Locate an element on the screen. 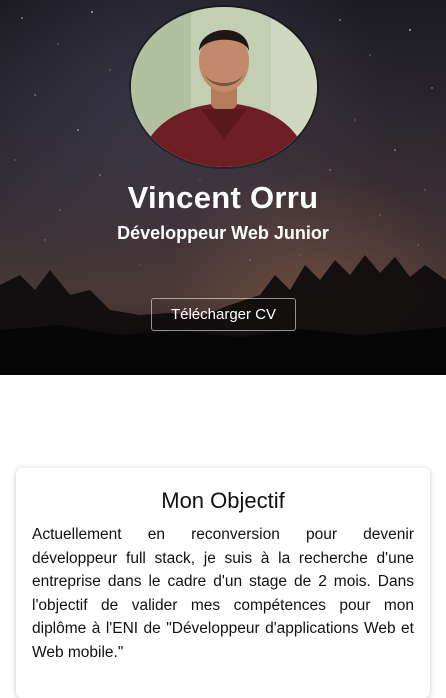 The image size is (446, 698). profile-photo-icon is located at coordinates (224, 87).